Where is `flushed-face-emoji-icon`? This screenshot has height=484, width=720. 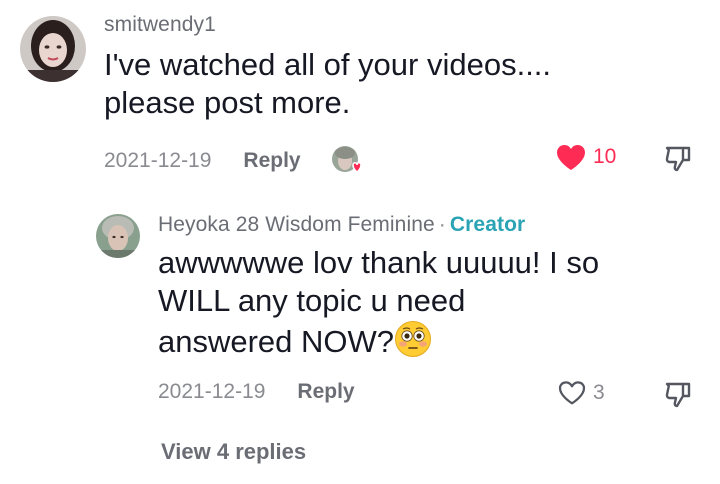
flushed-face-emoji-icon is located at coordinates (413, 339).